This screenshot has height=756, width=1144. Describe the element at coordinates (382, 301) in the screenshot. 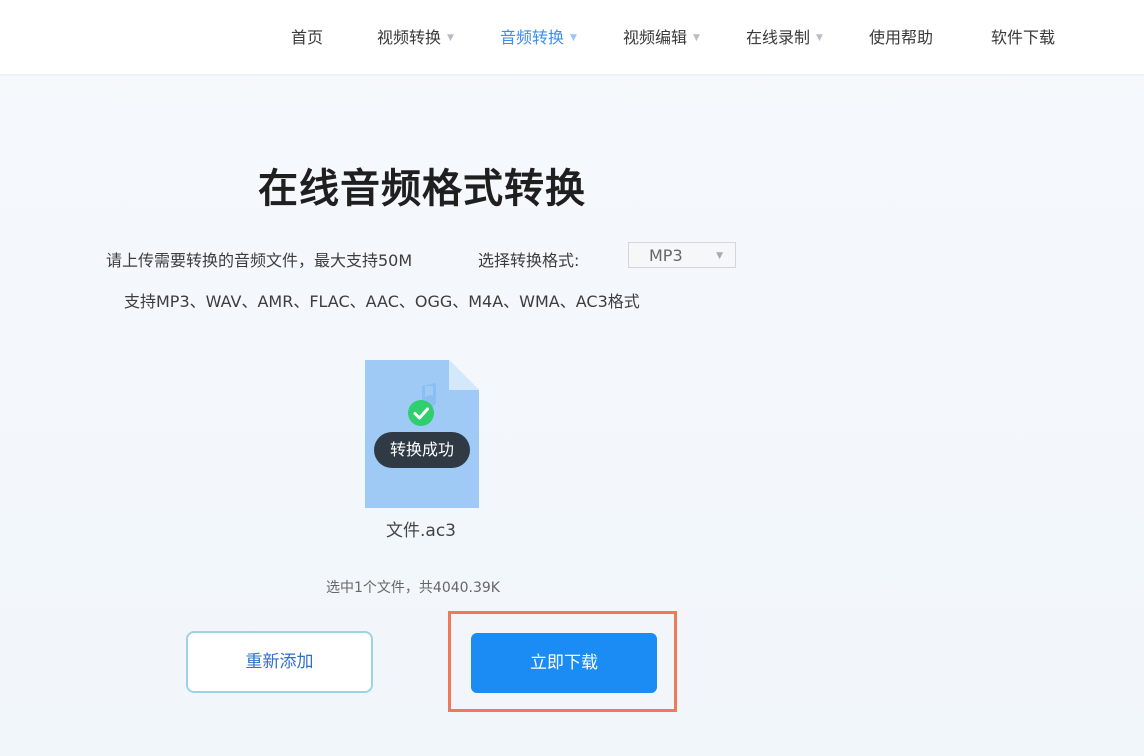

I see `supported-formats-text: 支持MP3、WAV、AMR、FLAC、AAC、OGG、M4A、WMA、AC3格式` at that location.